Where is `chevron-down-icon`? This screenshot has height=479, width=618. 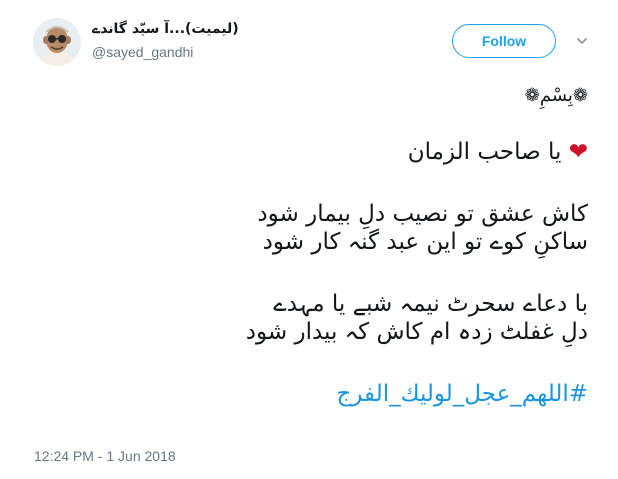 chevron-down-icon is located at coordinates (582, 41).